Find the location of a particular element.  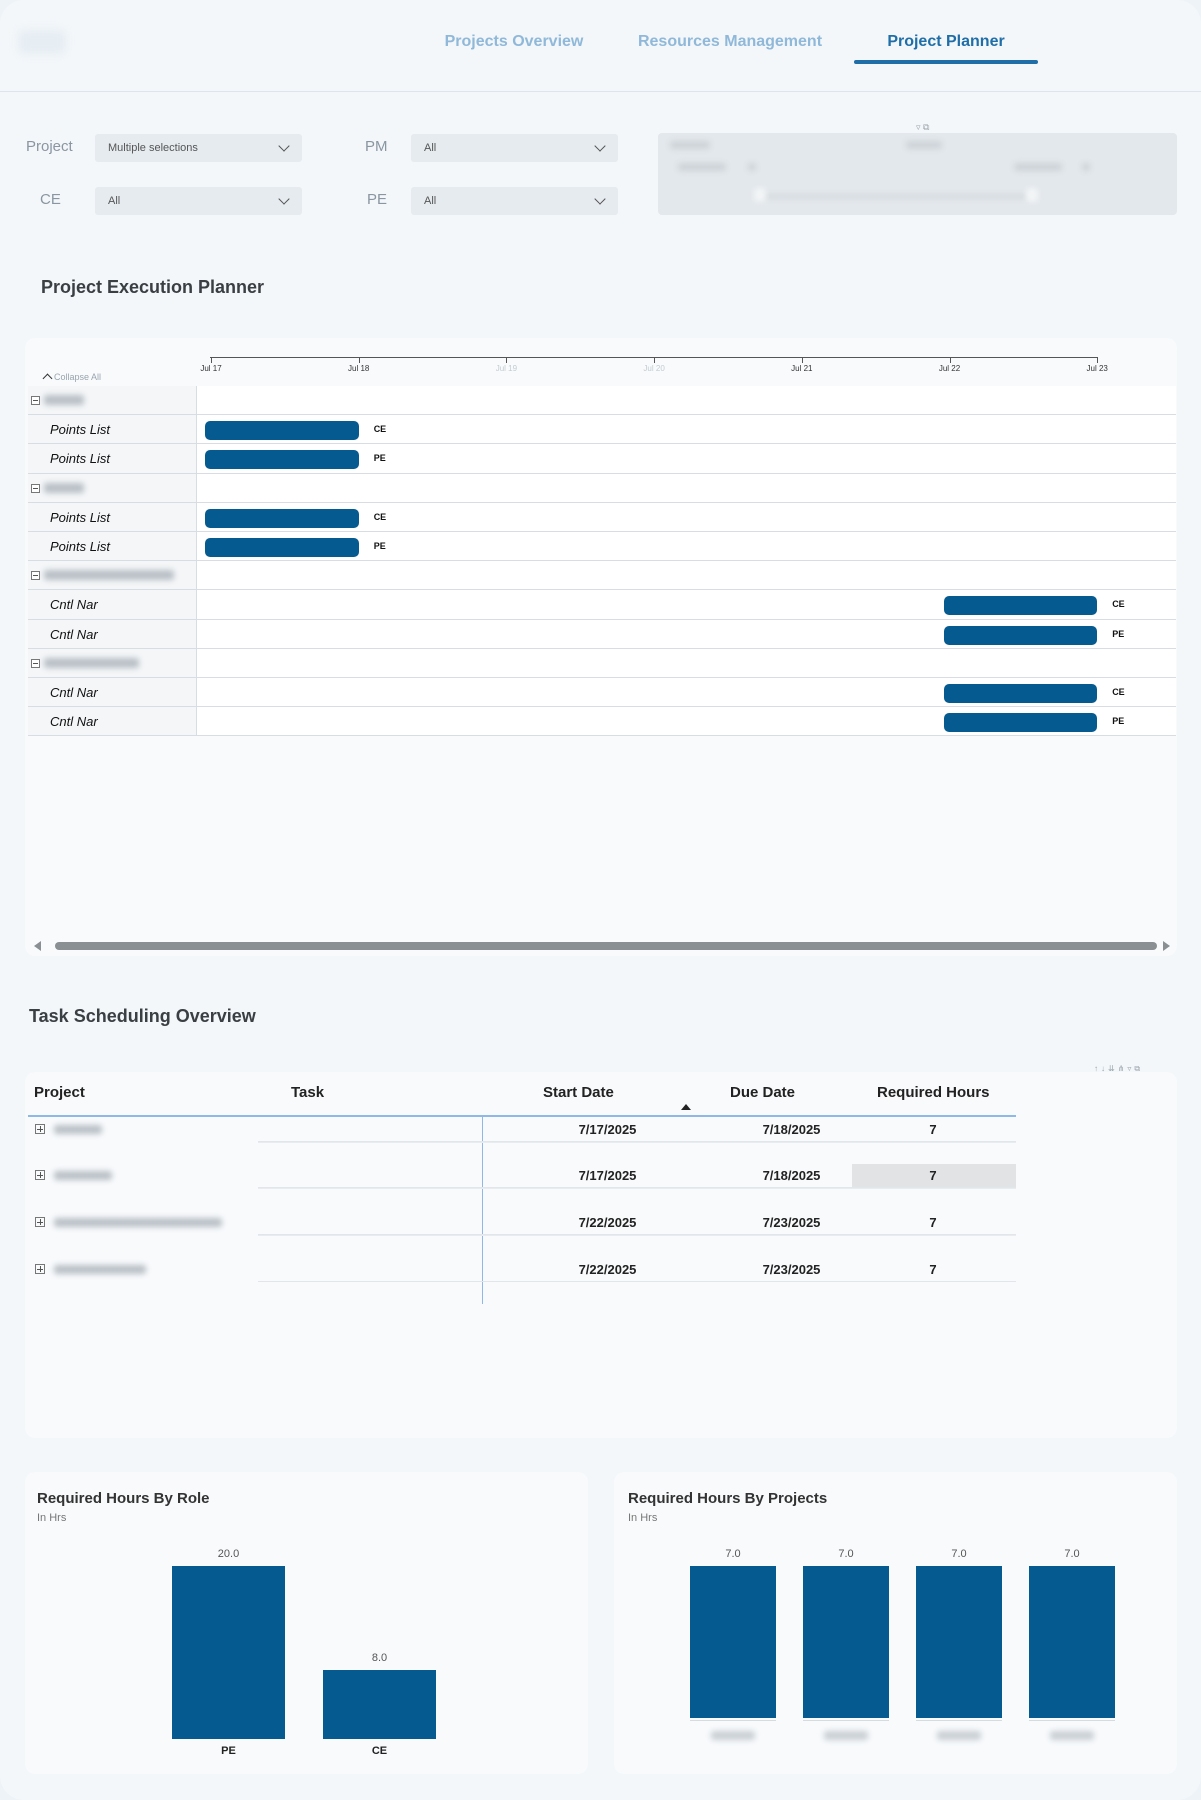

project-dropdown: Multiple selections is located at coordinates (198, 148).